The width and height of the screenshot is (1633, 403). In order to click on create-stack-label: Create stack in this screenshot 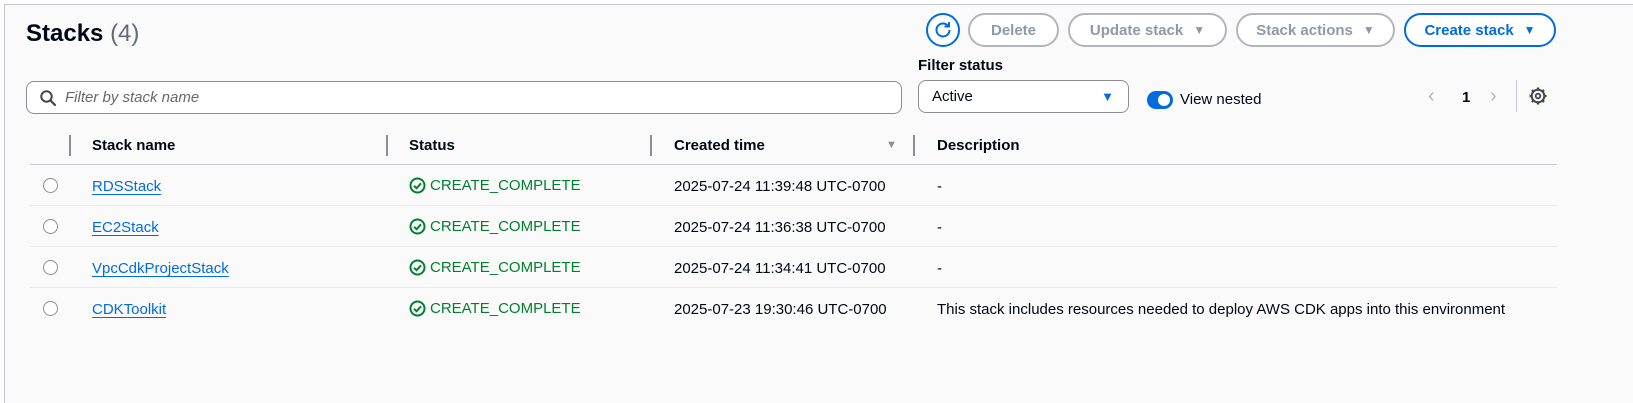, I will do `click(1469, 30)`.